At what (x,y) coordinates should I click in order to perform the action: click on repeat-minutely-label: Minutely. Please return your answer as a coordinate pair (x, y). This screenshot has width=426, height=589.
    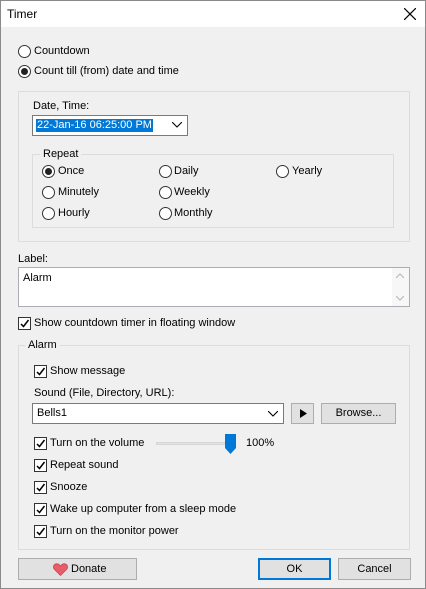
    Looking at the image, I should click on (78, 192).